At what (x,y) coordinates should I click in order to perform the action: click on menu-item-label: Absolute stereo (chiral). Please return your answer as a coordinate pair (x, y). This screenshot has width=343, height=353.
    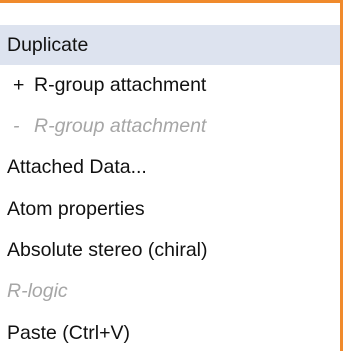
    Looking at the image, I should click on (107, 250).